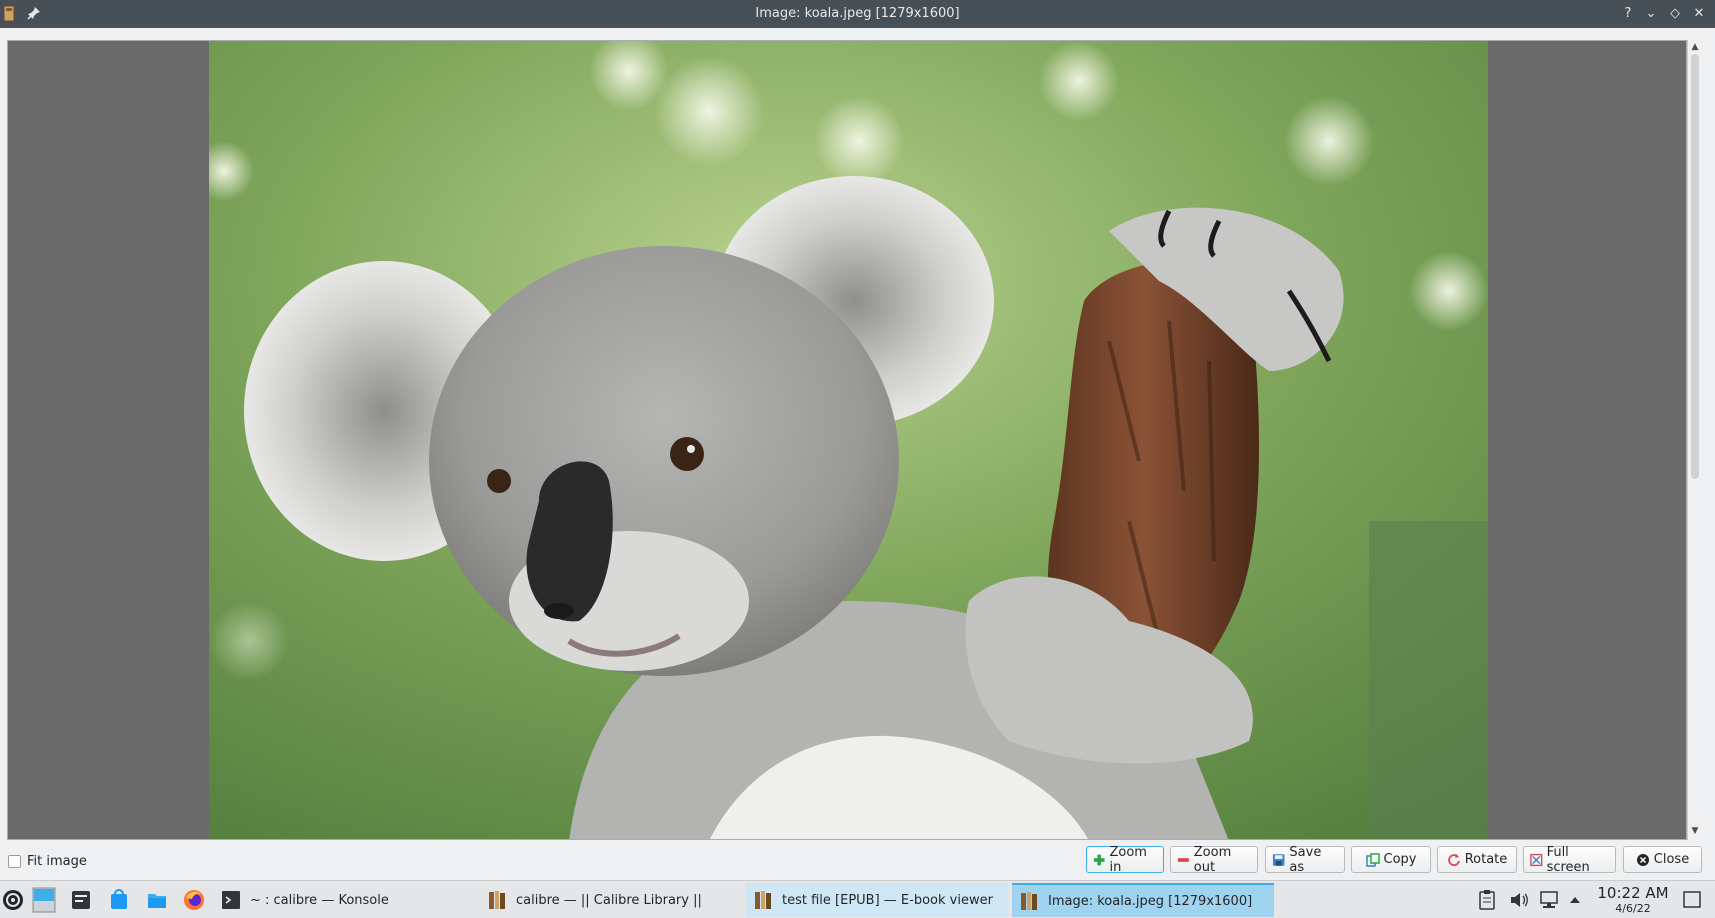  I want to click on vertical-scrollbar: ▲ ▼, so click(1694, 440).